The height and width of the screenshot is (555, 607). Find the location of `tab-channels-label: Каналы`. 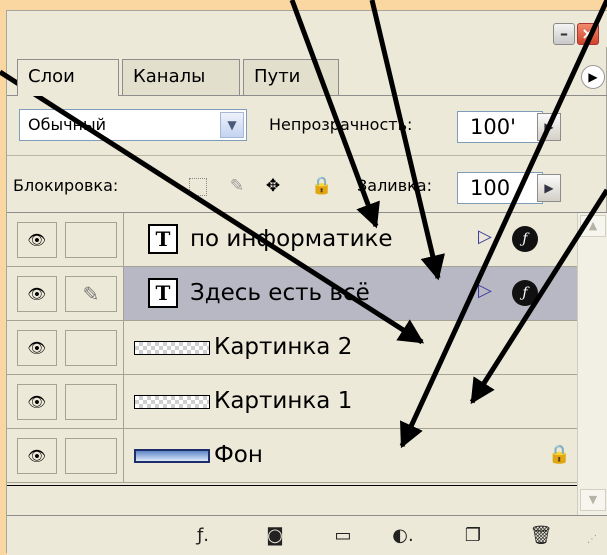

tab-channels-label: Каналы is located at coordinates (169, 76).